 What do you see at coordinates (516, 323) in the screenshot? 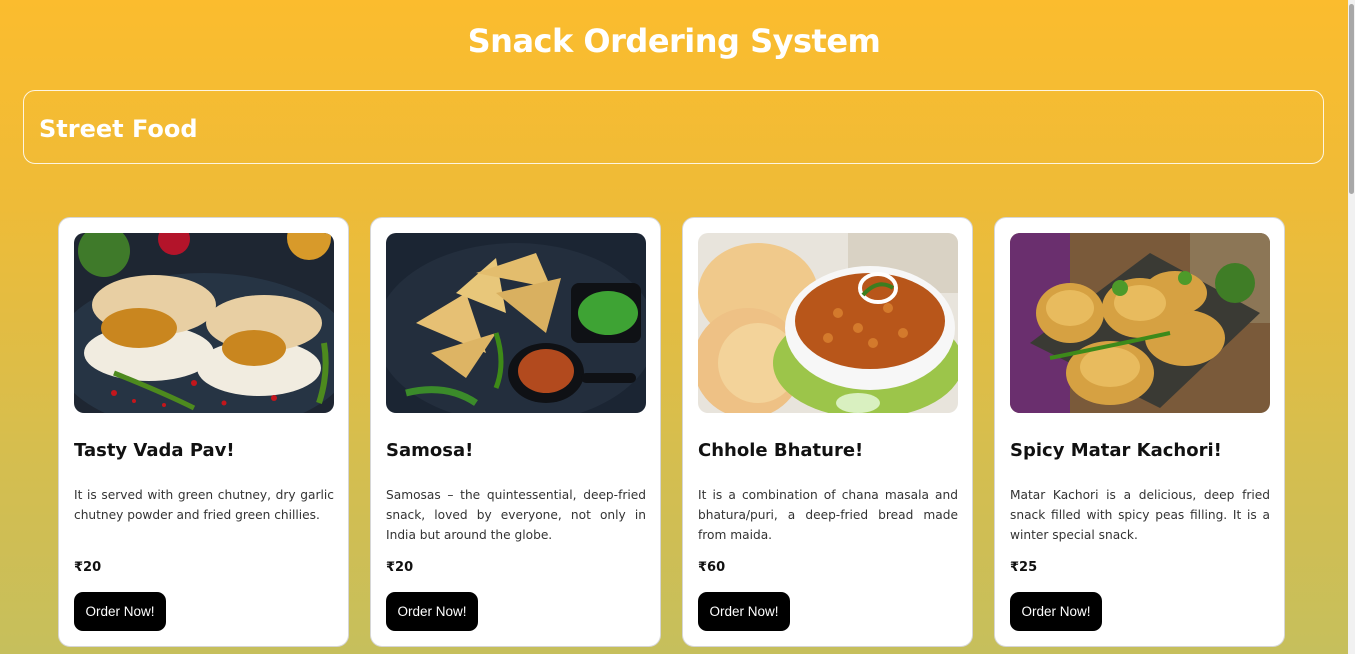
I see `samosa-image` at bounding box center [516, 323].